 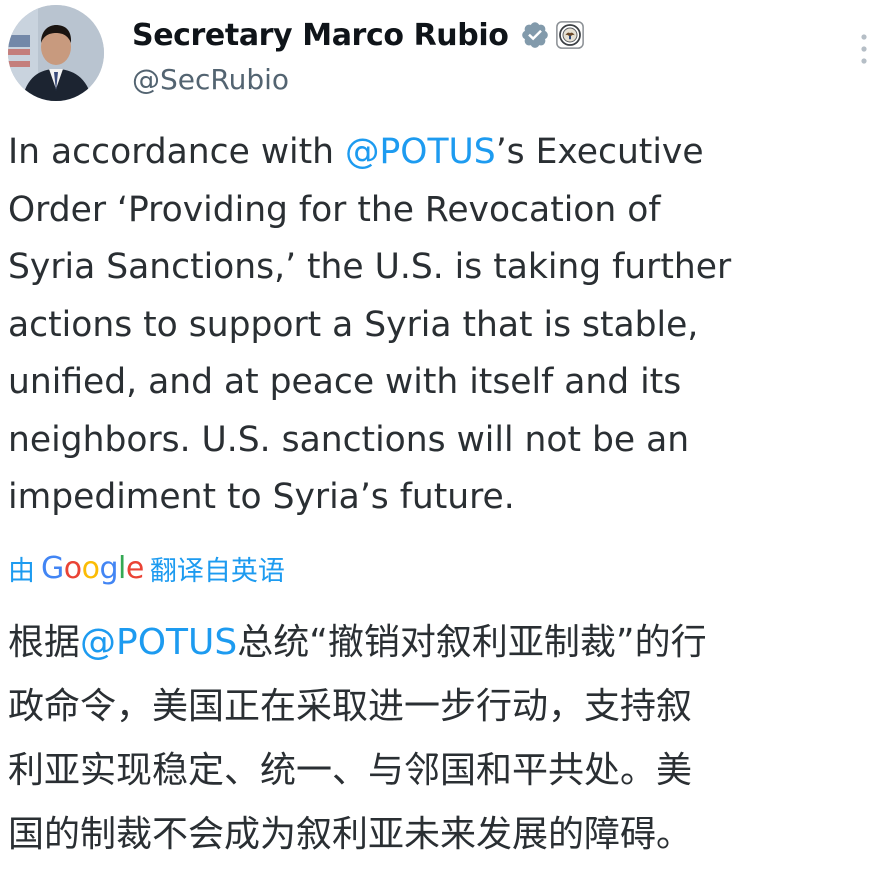 I want to click on google-logo: Google, so click(x=92, y=568).